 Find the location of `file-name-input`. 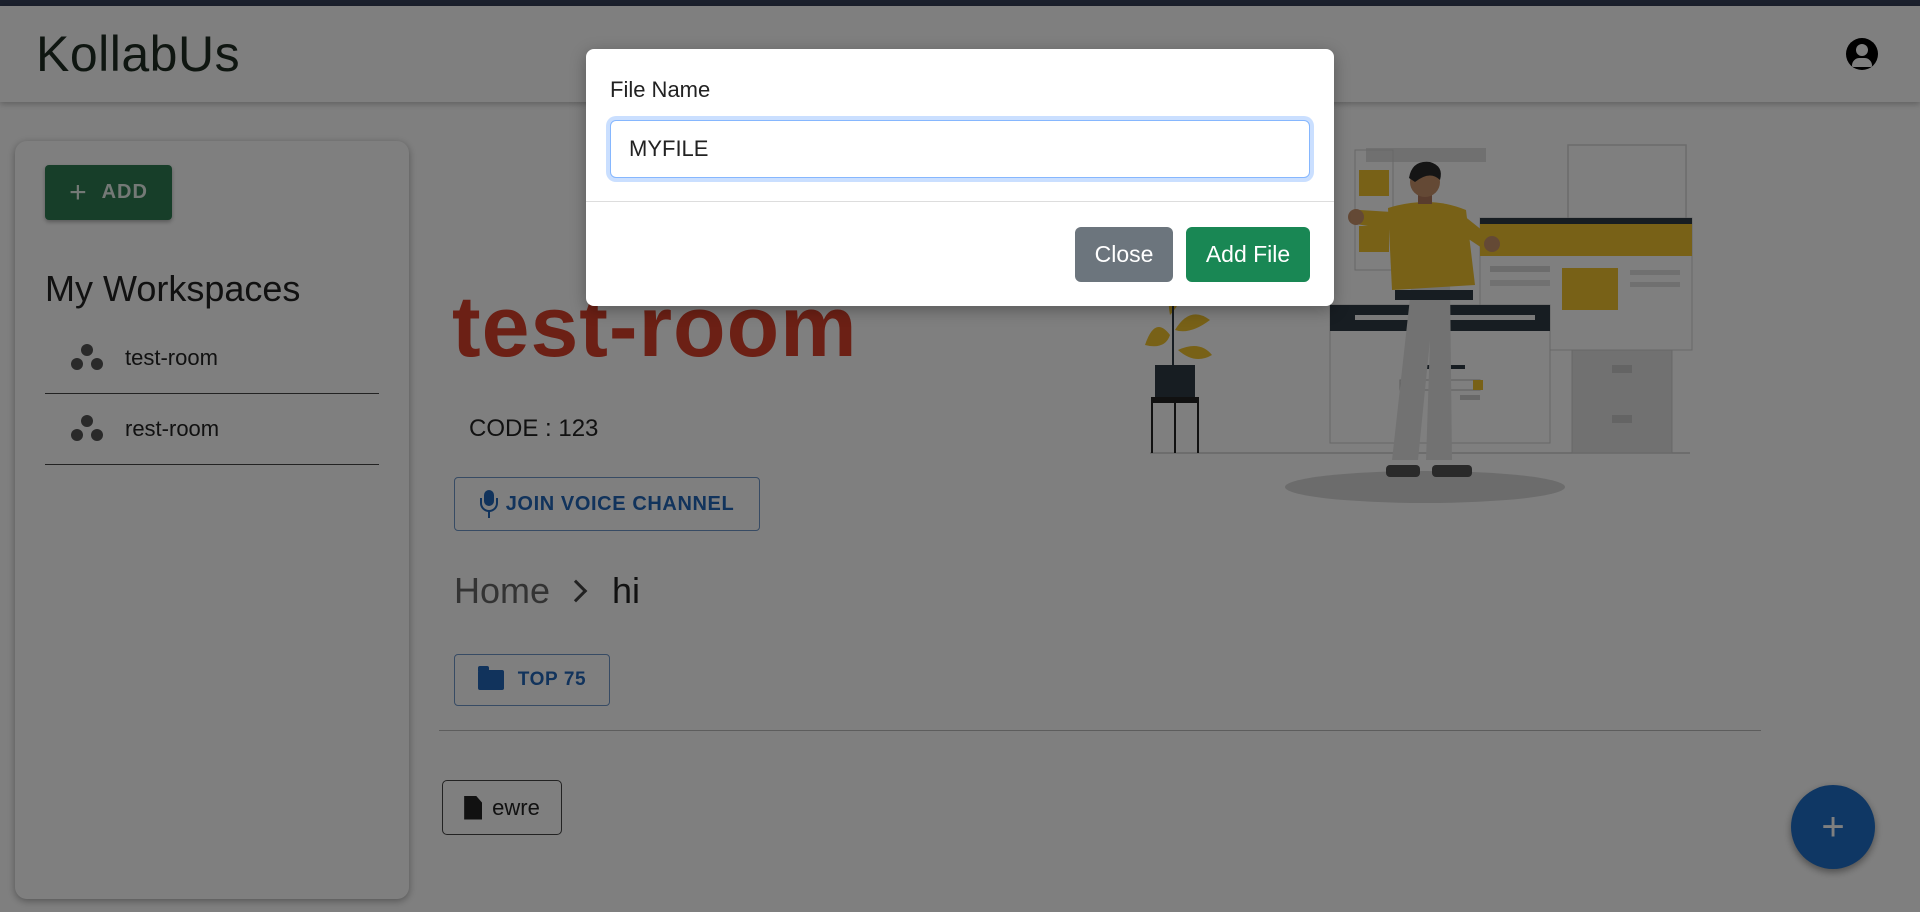

file-name-input is located at coordinates (960, 149).